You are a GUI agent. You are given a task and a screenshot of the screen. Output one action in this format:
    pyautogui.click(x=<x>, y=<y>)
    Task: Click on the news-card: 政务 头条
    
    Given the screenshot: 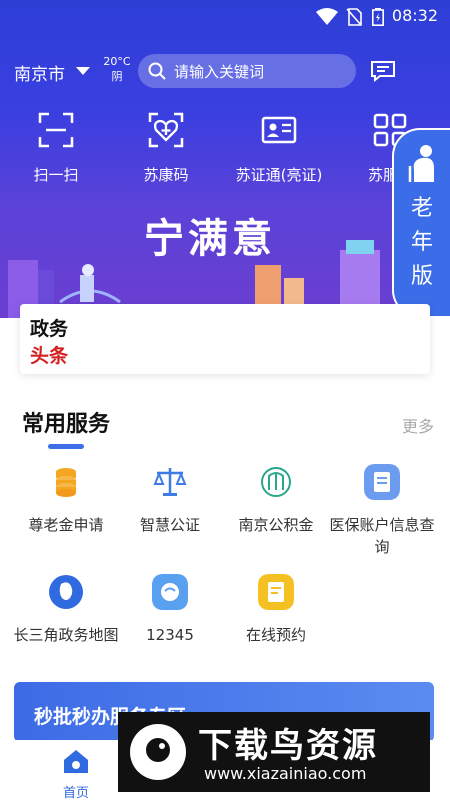 What is the action you would take?
    pyautogui.click(x=225, y=339)
    